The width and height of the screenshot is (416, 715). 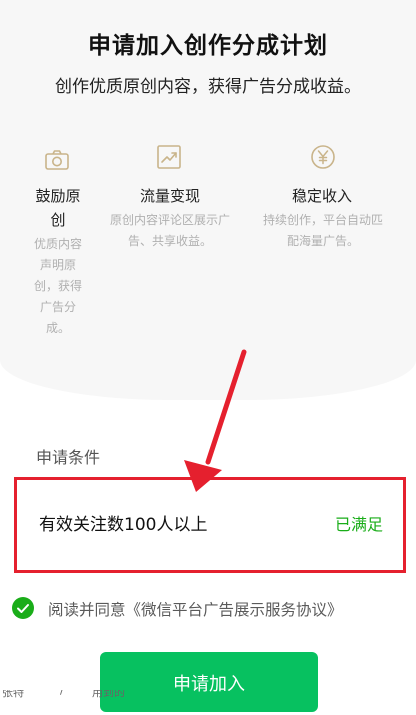 I want to click on camera-icon, so click(x=57, y=160).